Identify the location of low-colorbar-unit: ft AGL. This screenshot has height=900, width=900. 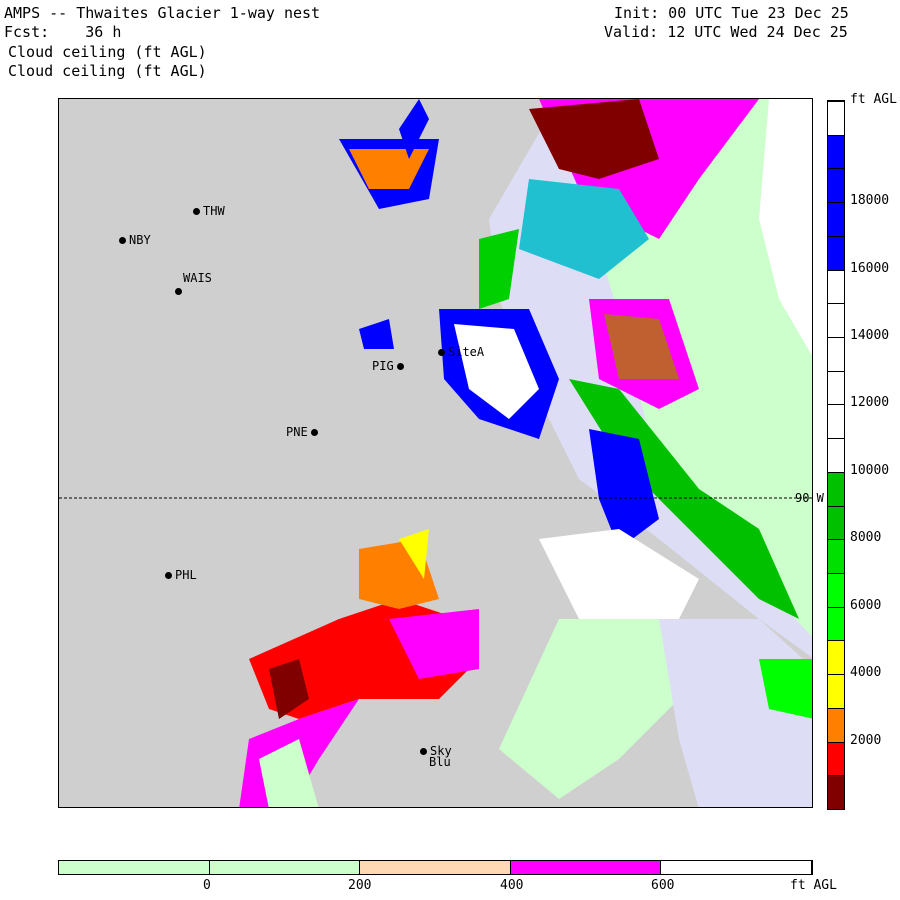
(813, 885).